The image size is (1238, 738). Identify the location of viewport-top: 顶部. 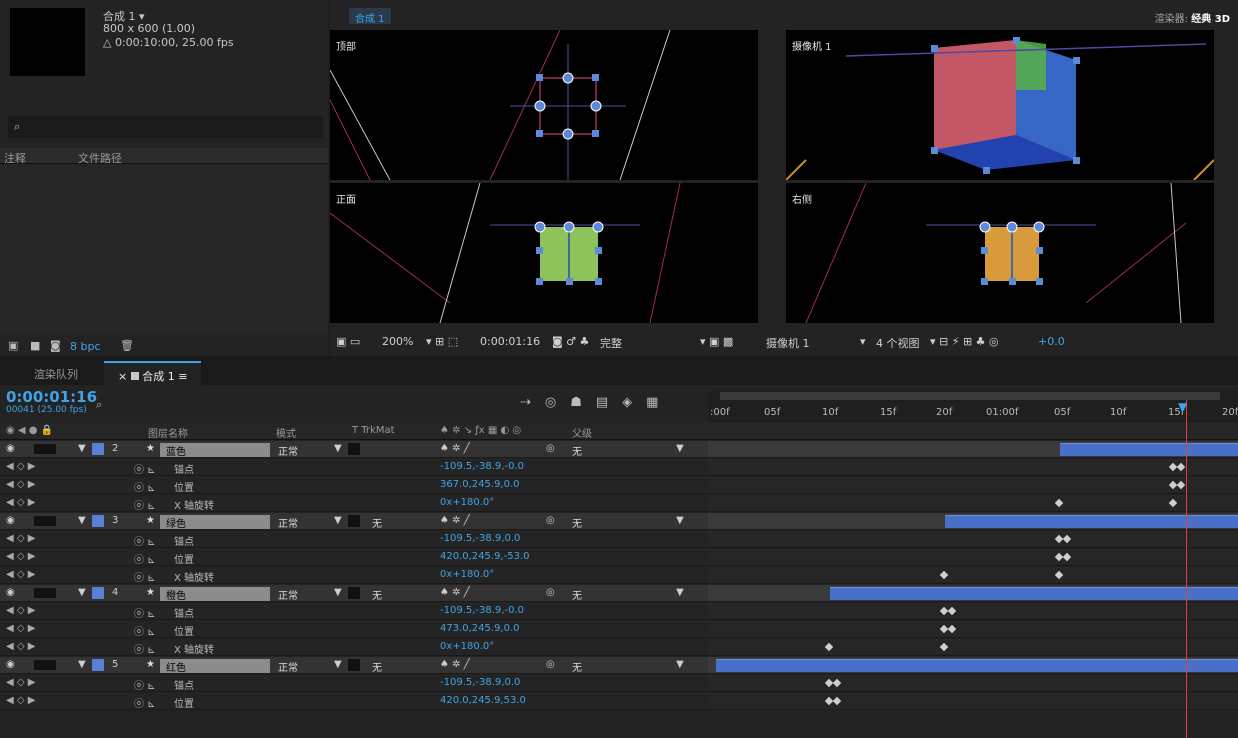
(544, 105).